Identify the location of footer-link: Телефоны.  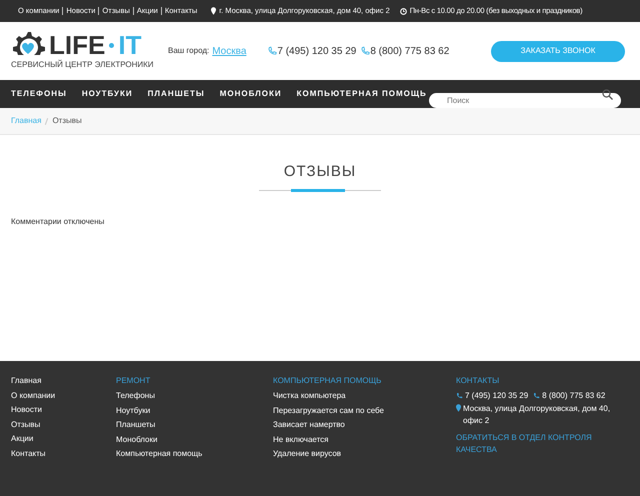
(194, 395).